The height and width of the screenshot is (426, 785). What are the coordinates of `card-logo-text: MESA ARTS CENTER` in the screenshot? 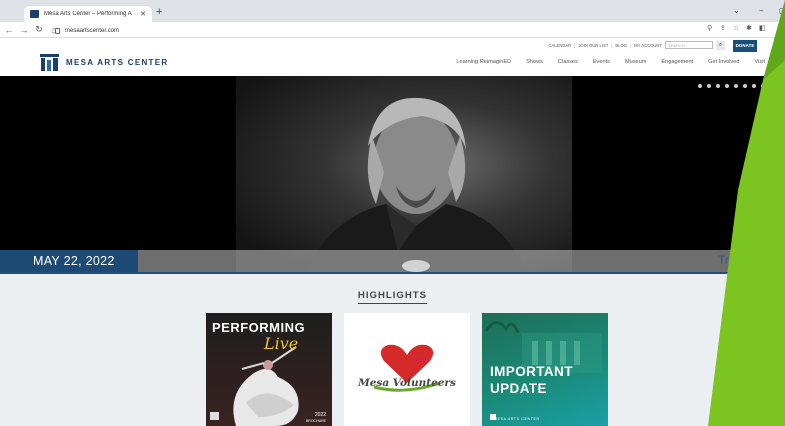 It's located at (517, 419).